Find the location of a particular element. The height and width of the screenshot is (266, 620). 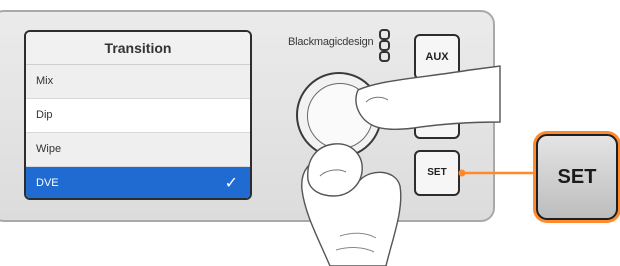

set-button-callout: SET is located at coordinates (576, 177).